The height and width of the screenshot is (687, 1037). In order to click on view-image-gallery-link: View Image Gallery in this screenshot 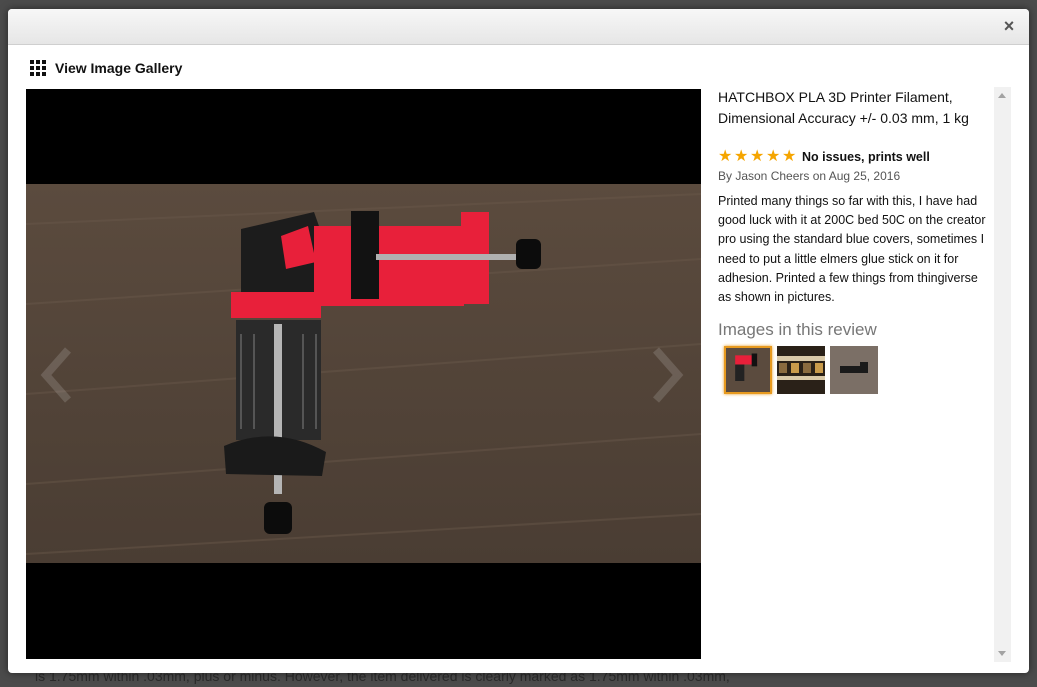, I will do `click(106, 68)`.